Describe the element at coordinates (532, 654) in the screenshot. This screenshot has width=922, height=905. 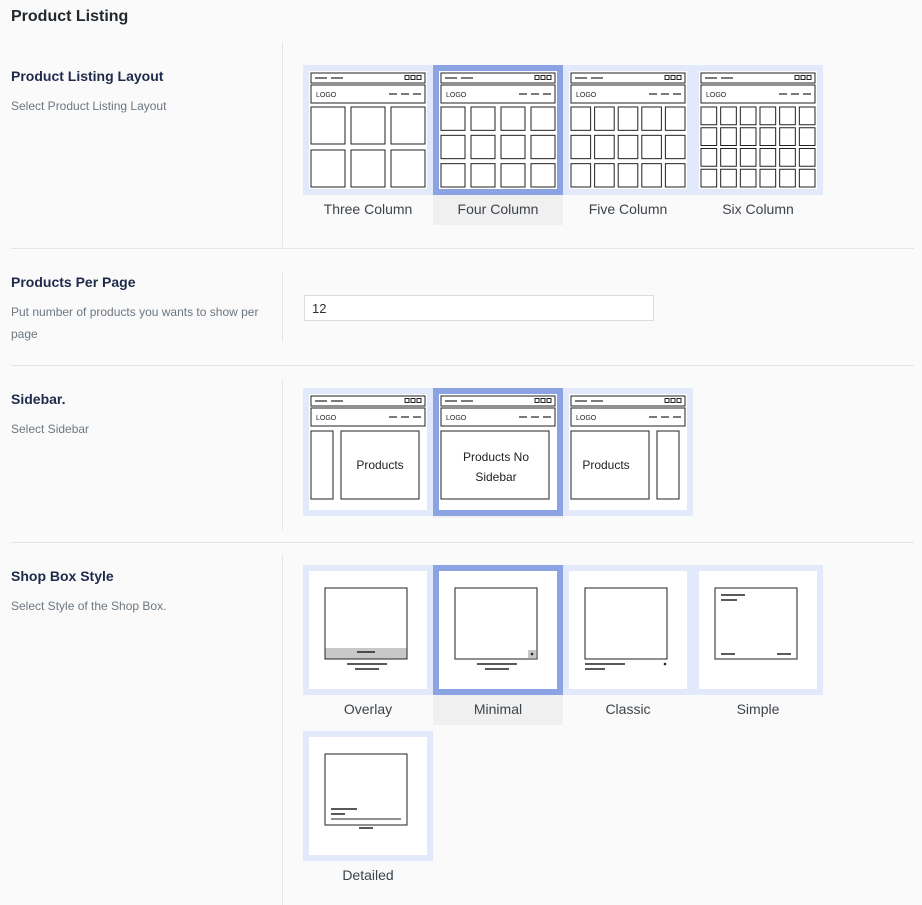
I see `cart-dot` at that location.